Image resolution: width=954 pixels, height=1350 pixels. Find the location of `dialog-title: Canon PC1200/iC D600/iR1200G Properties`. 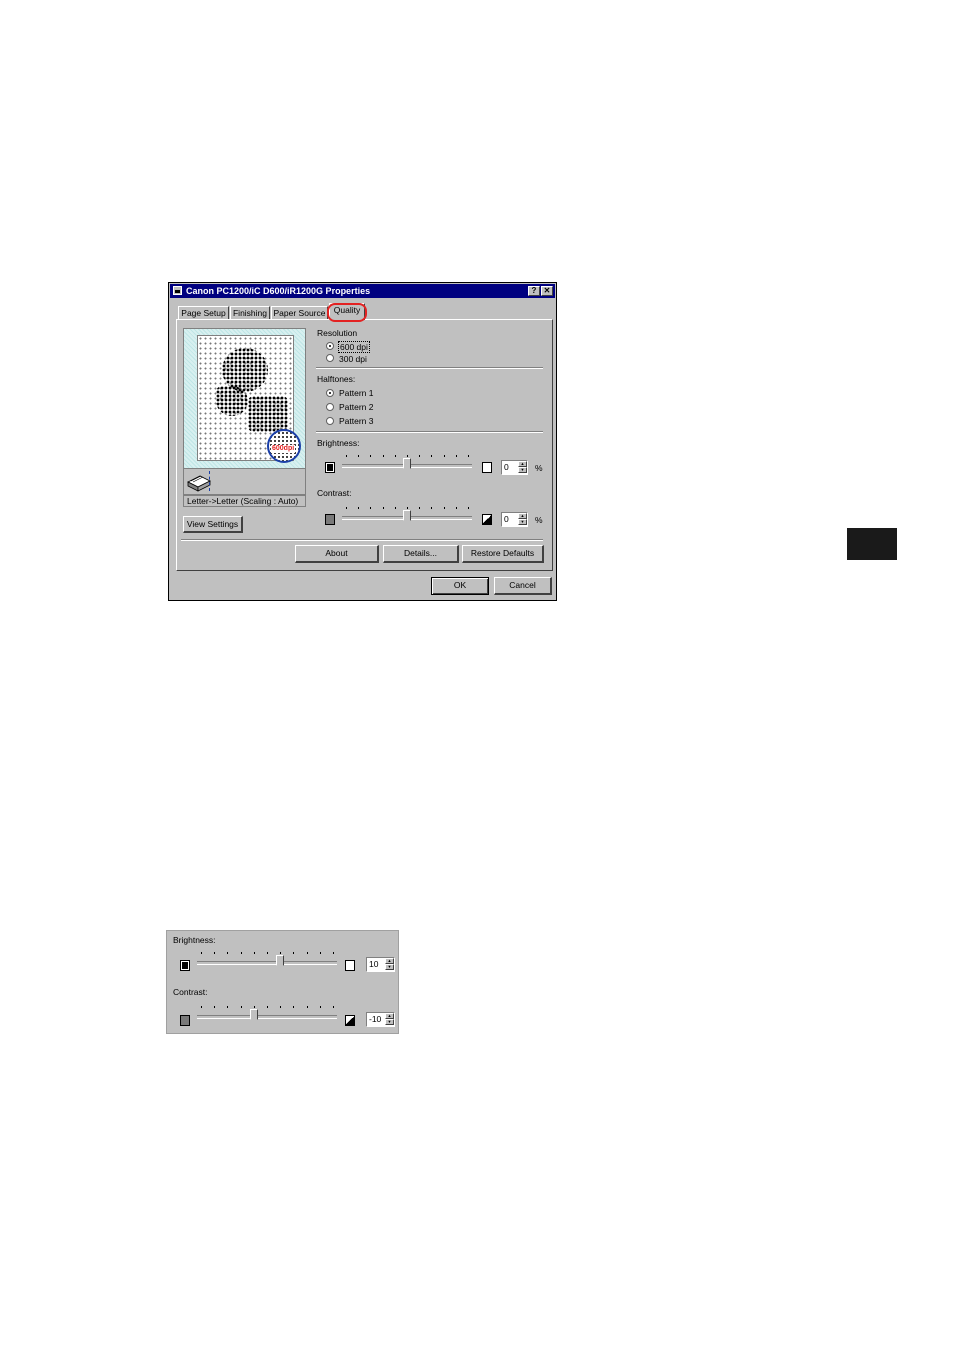

dialog-title: Canon PC1200/iC D600/iR1200G Properties is located at coordinates (278, 291).